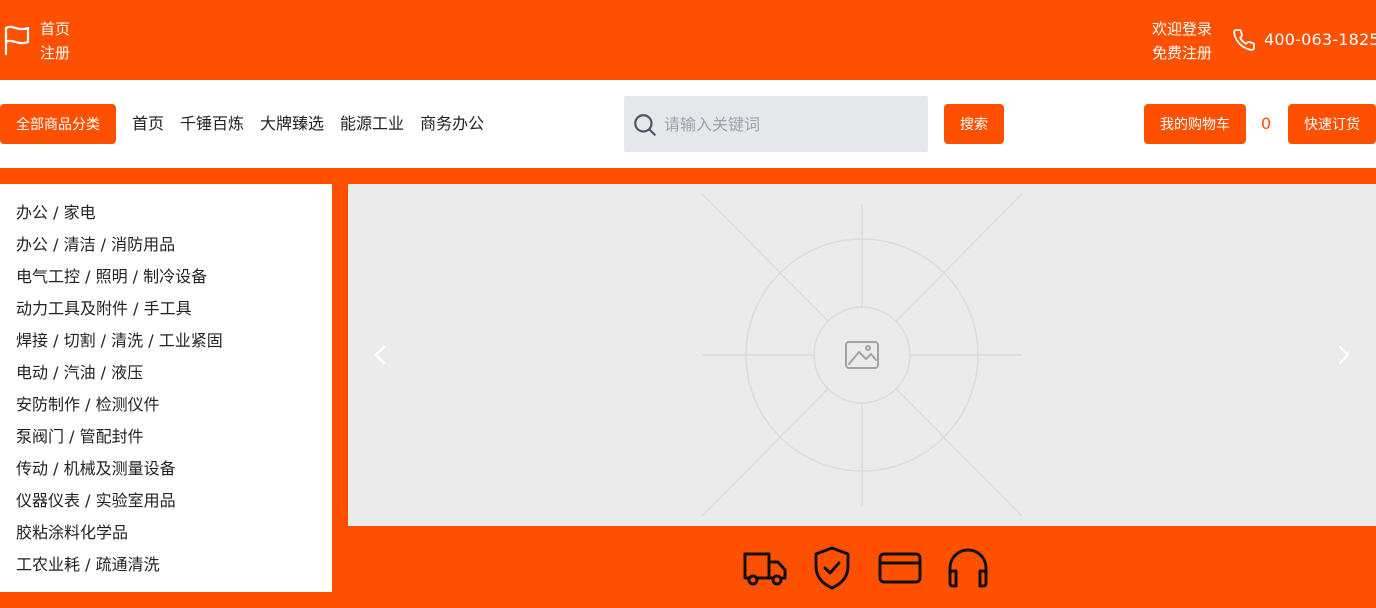 The image size is (1376, 608). Describe the element at coordinates (166, 536) in the screenshot. I see `category-item: 胶粘涂料化学品` at that location.